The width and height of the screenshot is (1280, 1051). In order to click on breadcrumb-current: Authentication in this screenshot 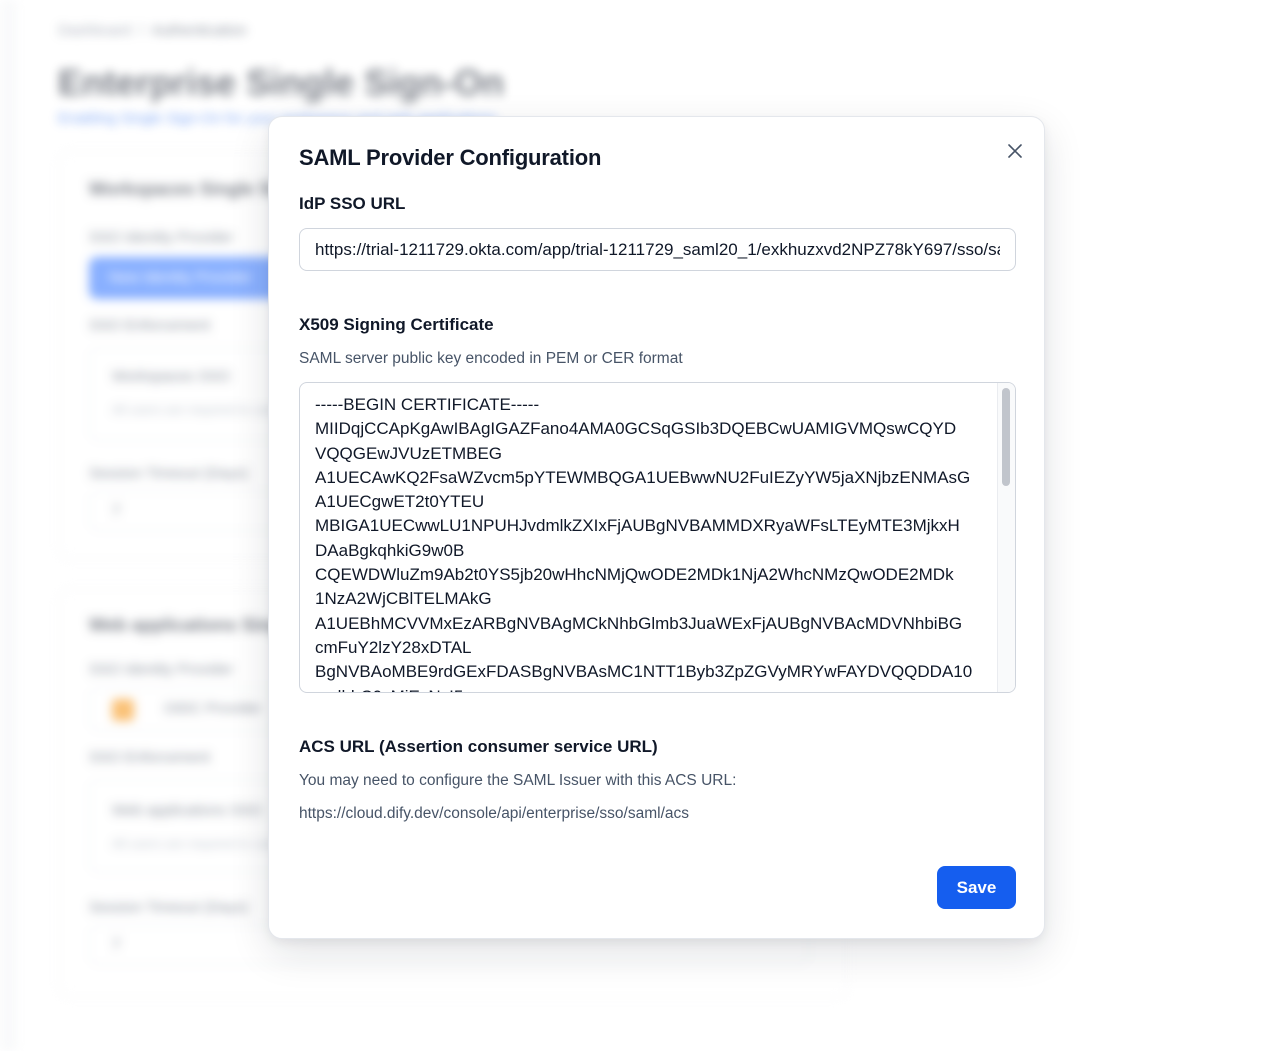, I will do `click(199, 30)`.